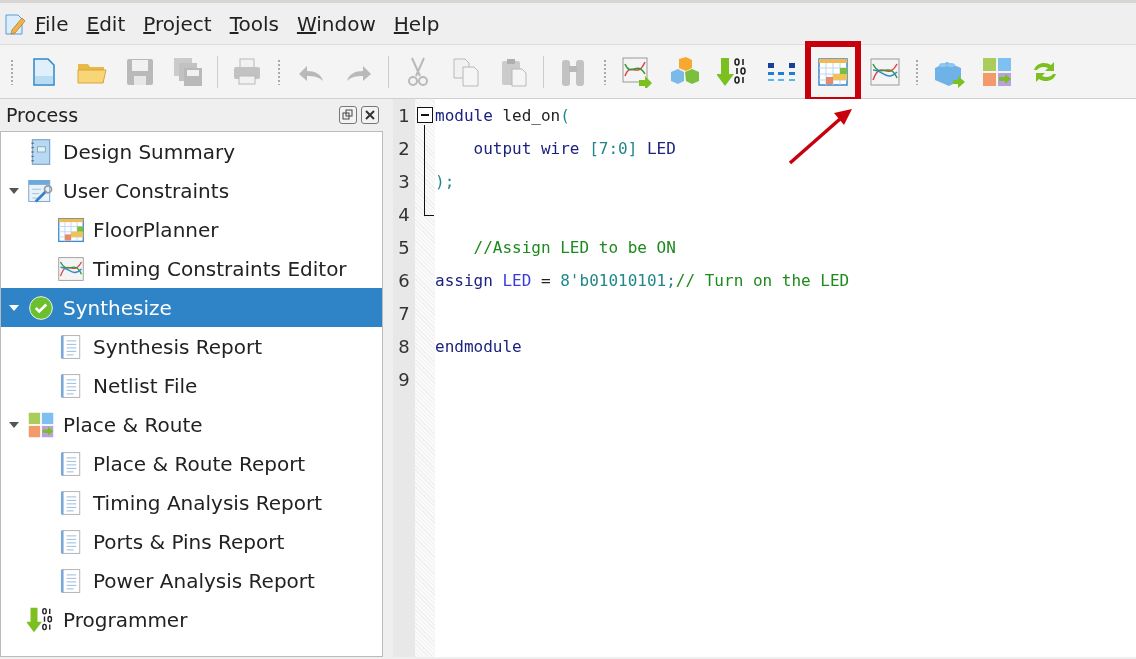 The image size is (1136, 659). What do you see at coordinates (191, 385) in the screenshot?
I see `tree-item: Netlist File` at bounding box center [191, 385].